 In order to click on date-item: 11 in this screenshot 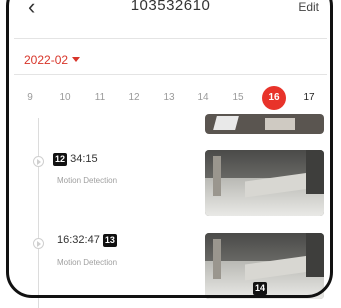, I will do `click(100, 98)`.